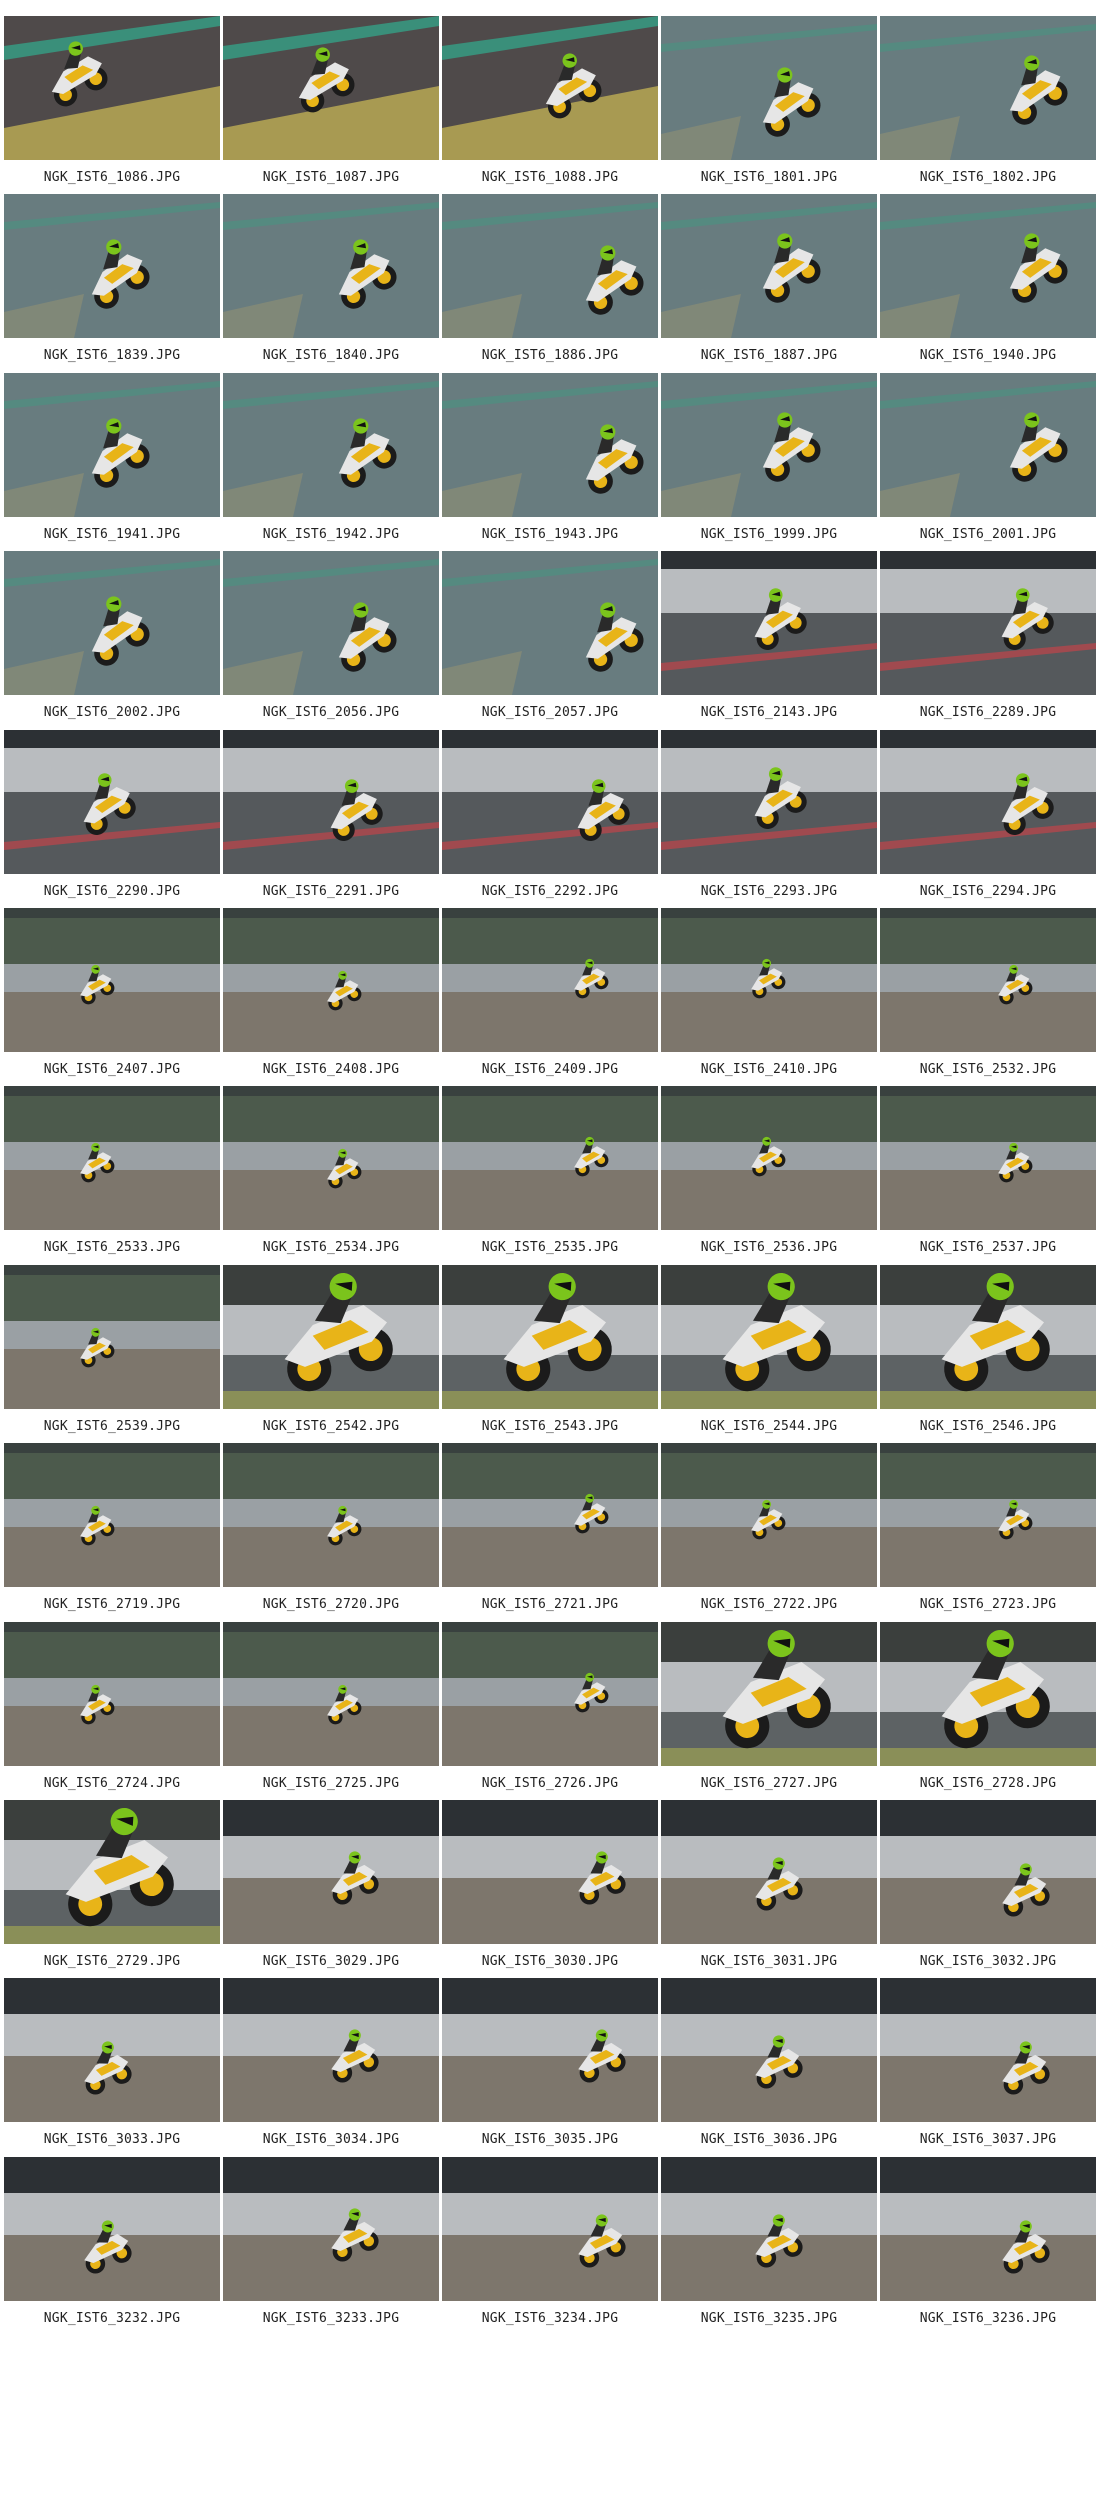  I want to click on thumbnail-cell: NGK_IST6_1999.JPG, so click(769, 461).